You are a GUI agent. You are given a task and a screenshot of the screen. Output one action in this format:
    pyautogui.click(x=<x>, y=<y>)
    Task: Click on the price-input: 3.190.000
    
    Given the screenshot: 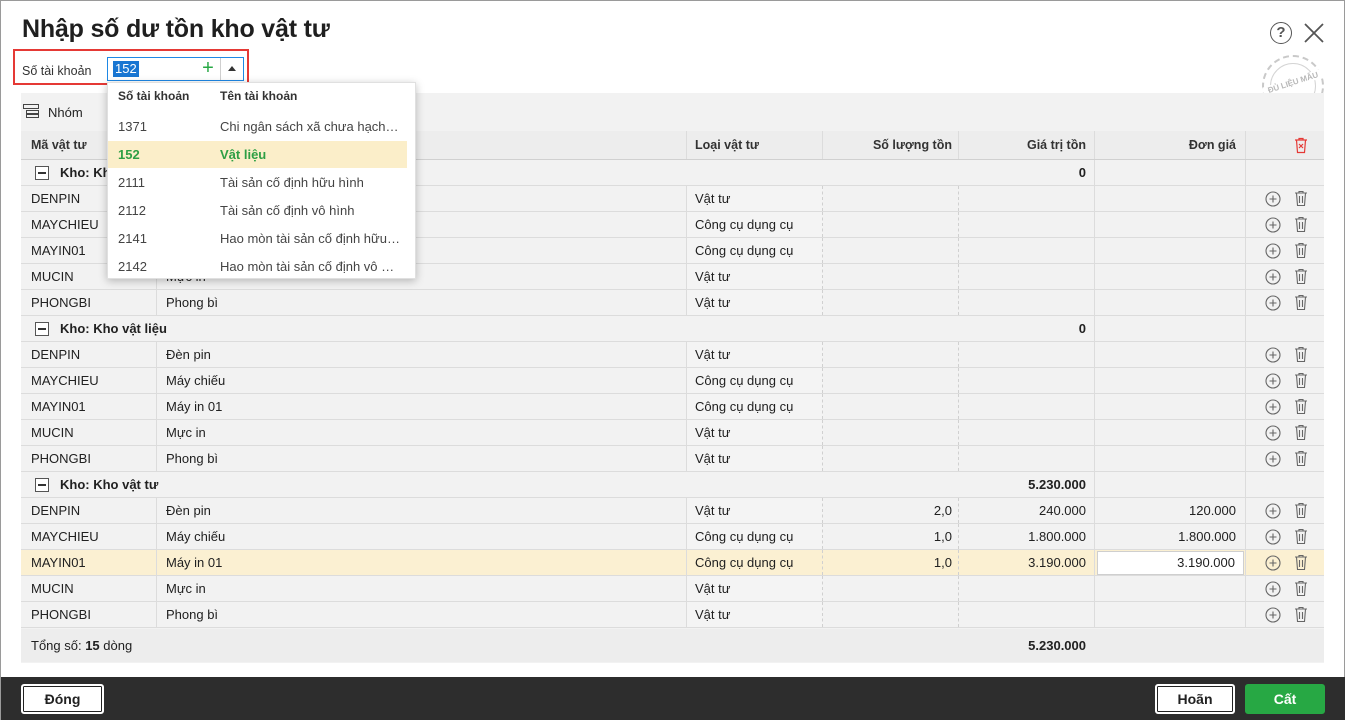 What is the action you would take?
    pyautogui.click(x=1170, y=563)
    